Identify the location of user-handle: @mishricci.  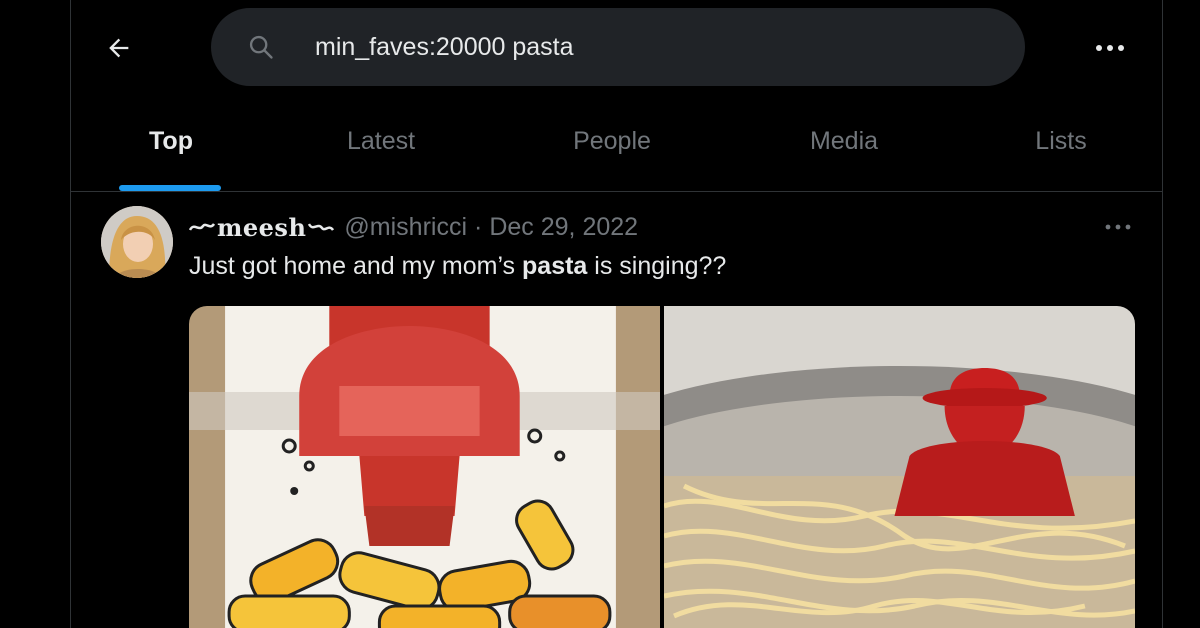
(405, 227).